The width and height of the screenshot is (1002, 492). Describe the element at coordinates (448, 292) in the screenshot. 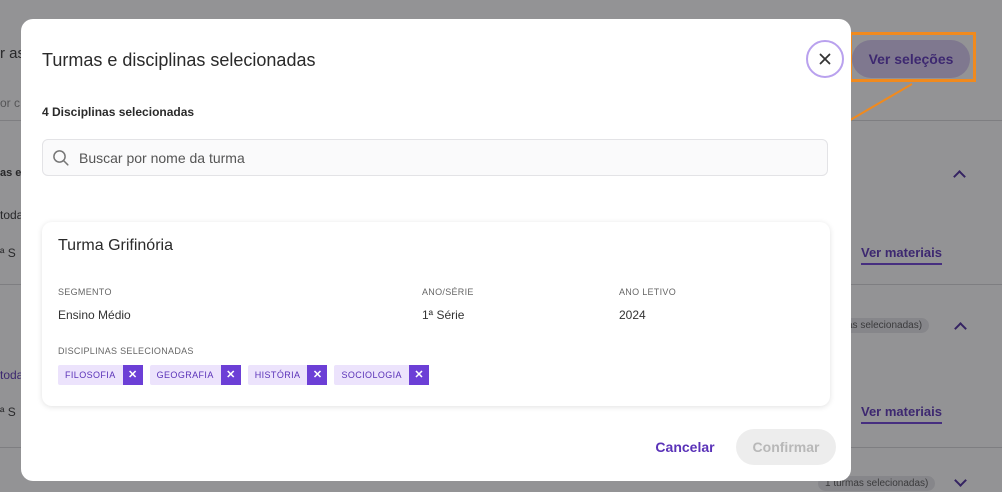

I see `grade-label: ANO/SÉRIE` at that location.